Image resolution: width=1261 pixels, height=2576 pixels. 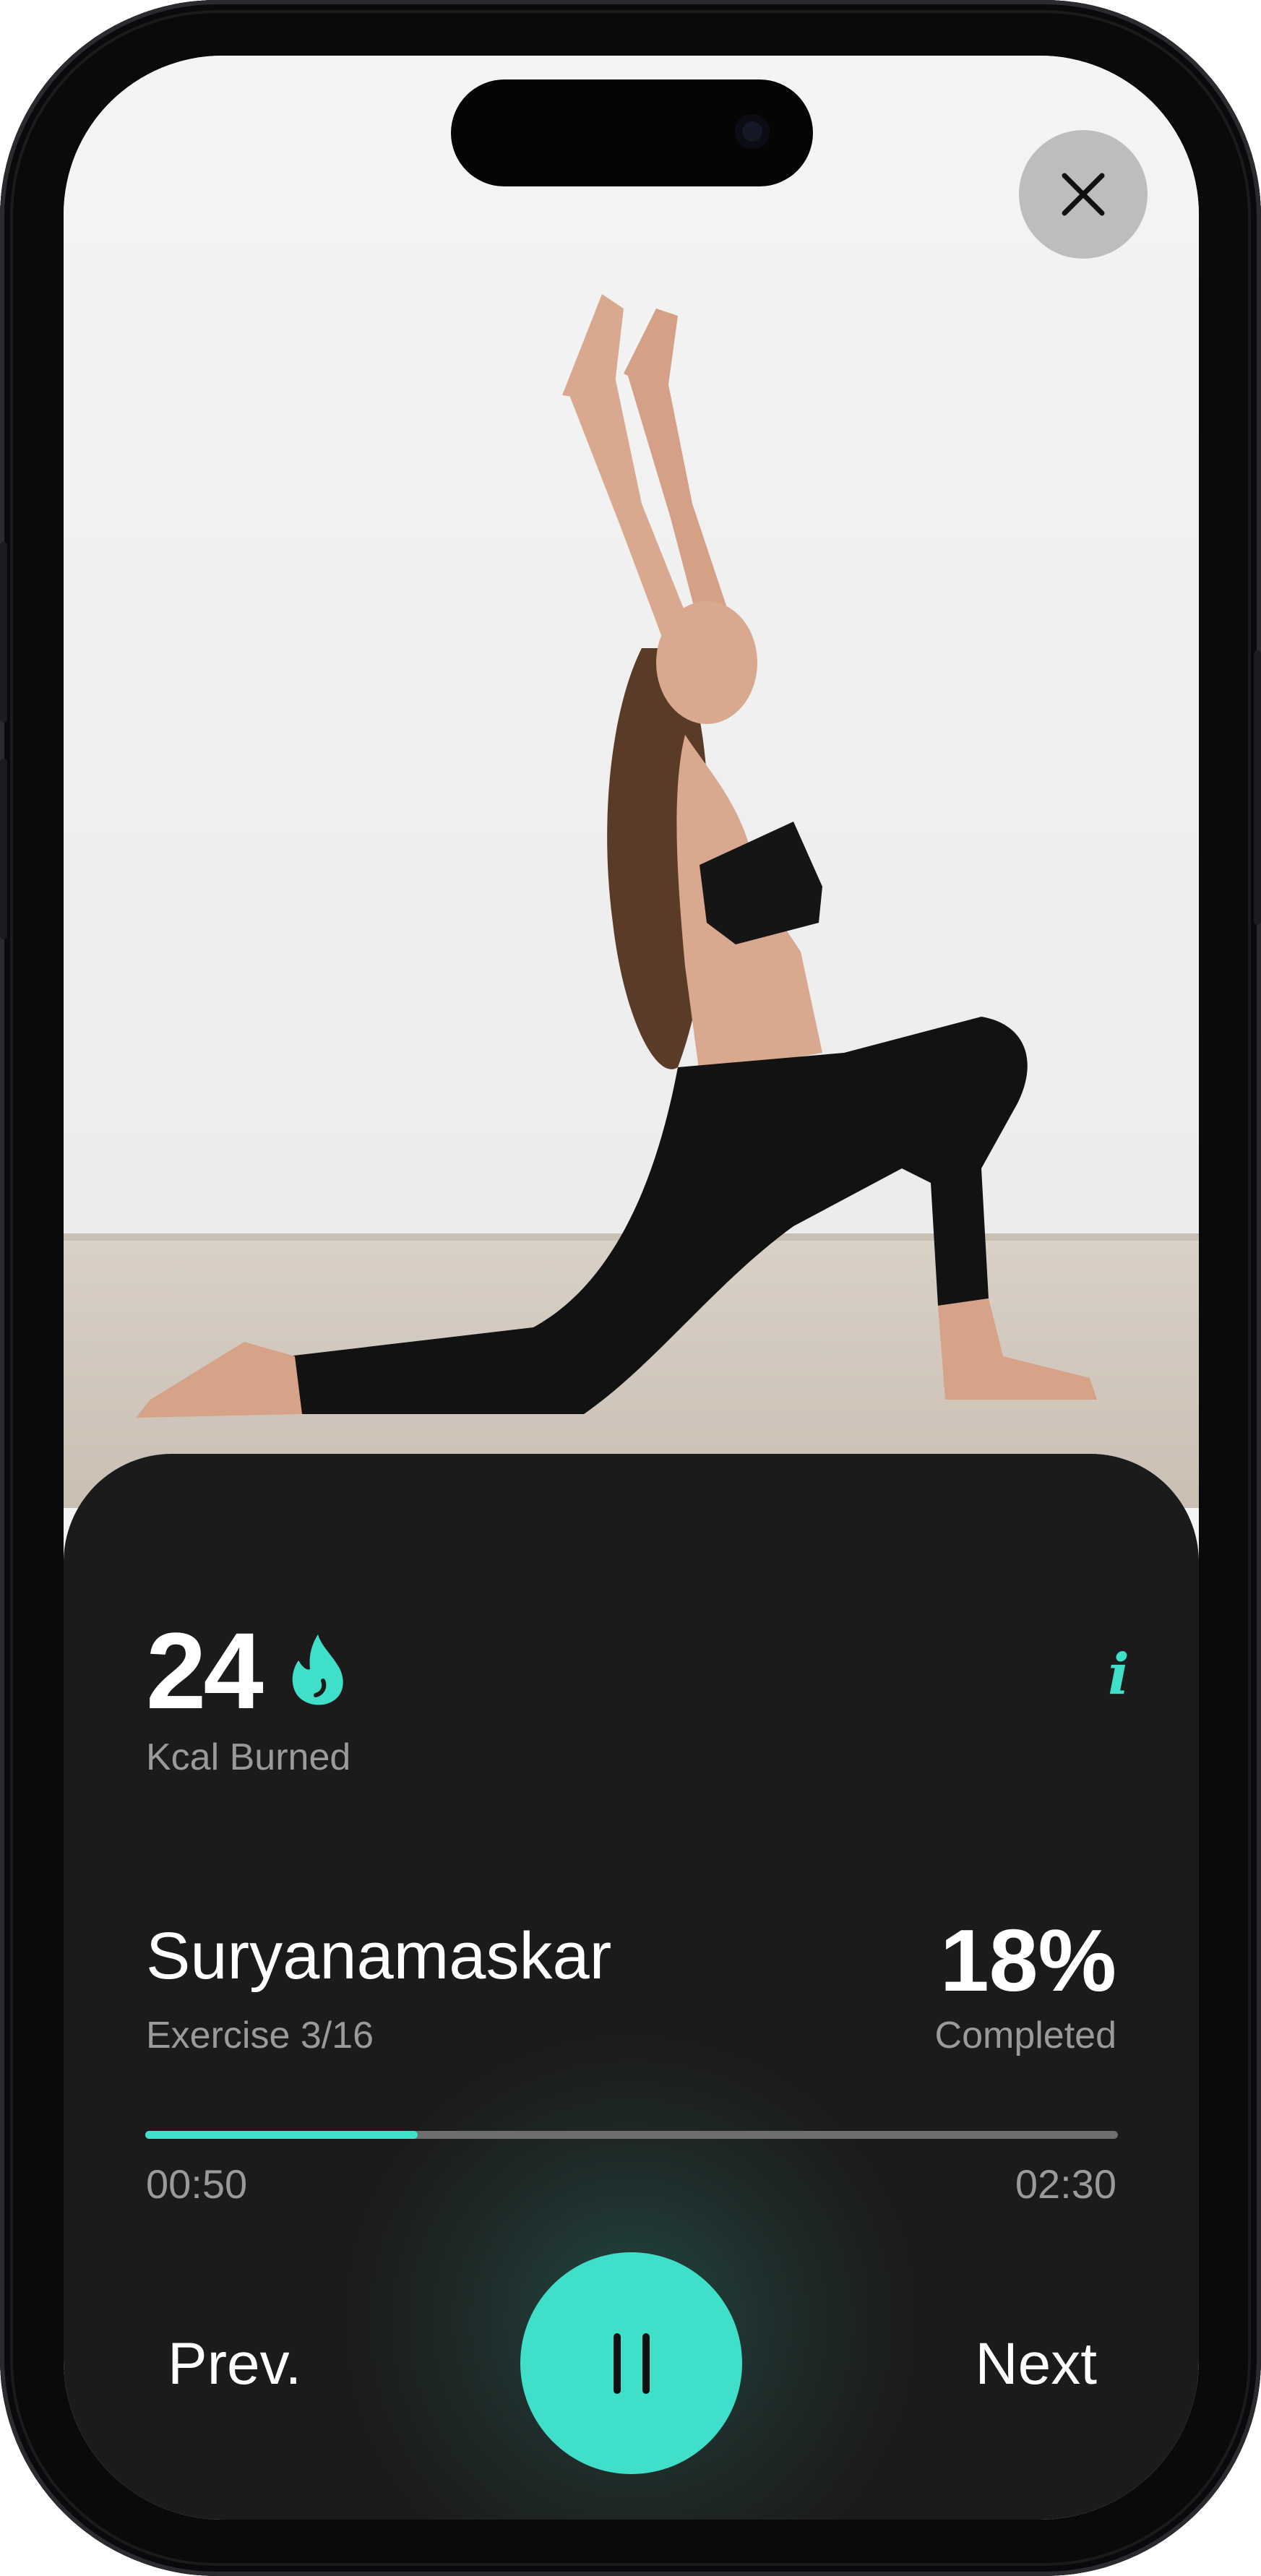 I want to click on close-icon, so click(x=1083, y=194).